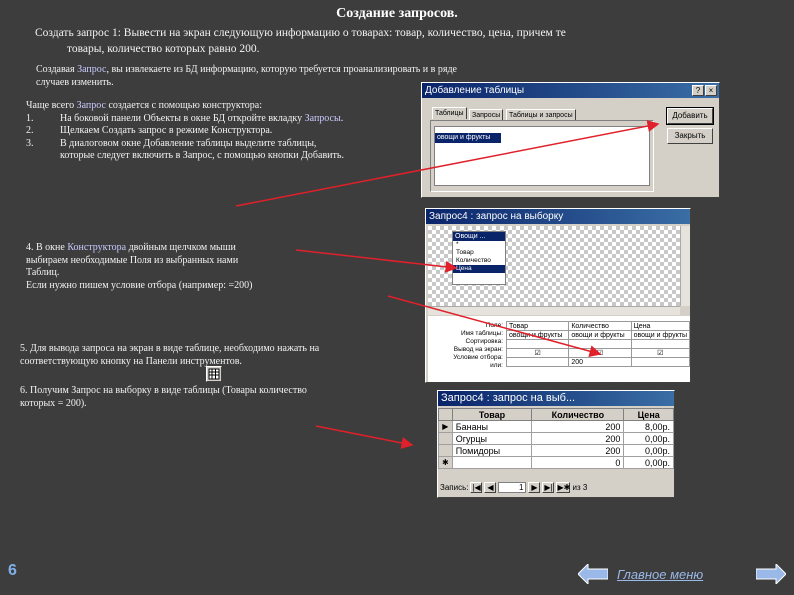 The width and height of the screenshot is (794, 595). I want to click on main-menu-link: Главное меню, so click(660, 574).